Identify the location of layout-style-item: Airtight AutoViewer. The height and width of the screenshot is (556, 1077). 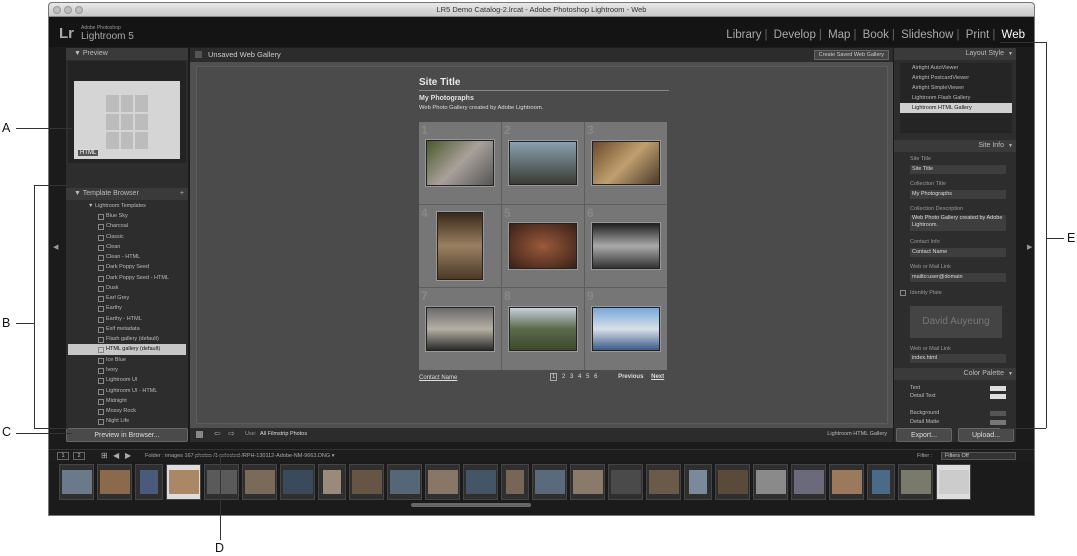
(956, 68).